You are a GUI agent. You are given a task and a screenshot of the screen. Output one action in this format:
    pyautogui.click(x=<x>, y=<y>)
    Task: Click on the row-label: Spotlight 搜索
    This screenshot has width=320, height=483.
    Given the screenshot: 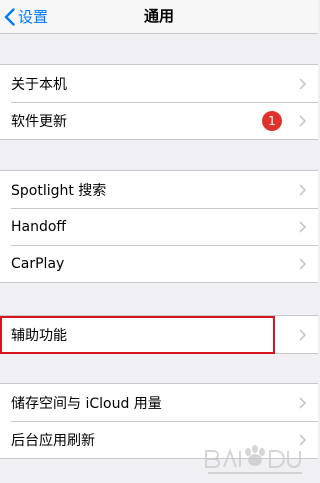 What is the action you would take?
    pyautogui.click(x=59, y=190)
    